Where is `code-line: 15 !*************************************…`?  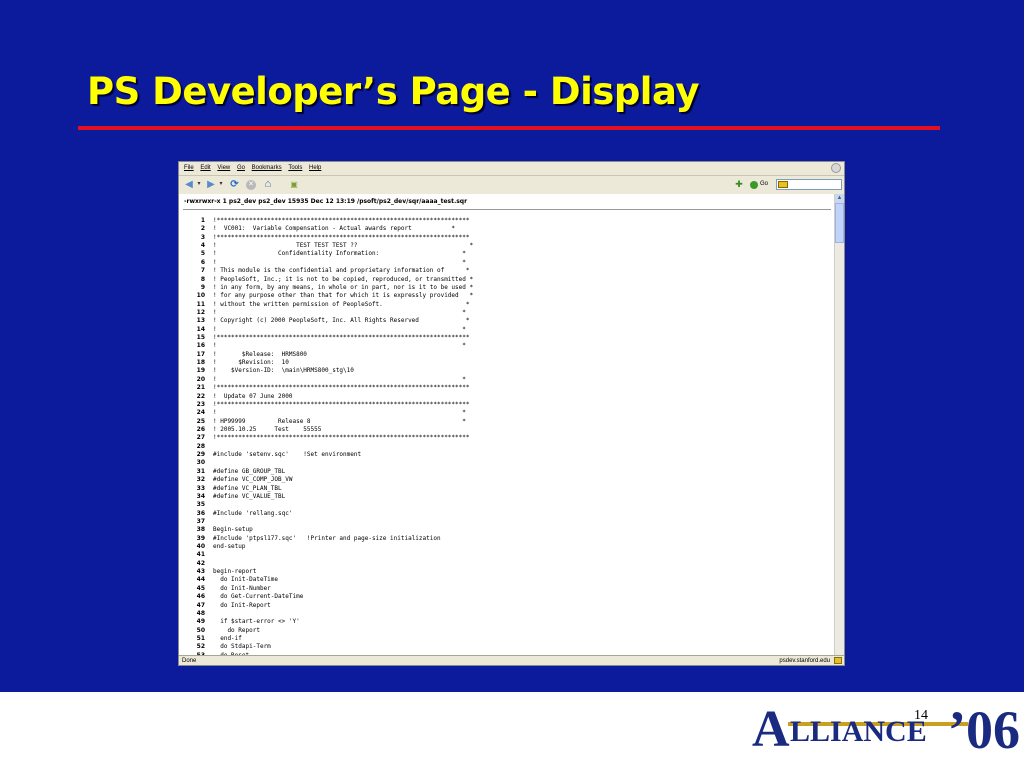
code-line: 15 !*************************************… is located at coordinates (506, 338).